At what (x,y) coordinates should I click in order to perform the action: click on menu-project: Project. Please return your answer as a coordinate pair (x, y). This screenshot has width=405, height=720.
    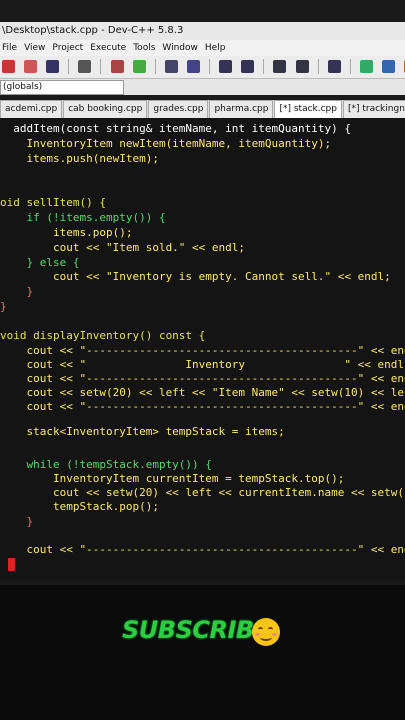
    Looking at the image, I should click on (67, 48).